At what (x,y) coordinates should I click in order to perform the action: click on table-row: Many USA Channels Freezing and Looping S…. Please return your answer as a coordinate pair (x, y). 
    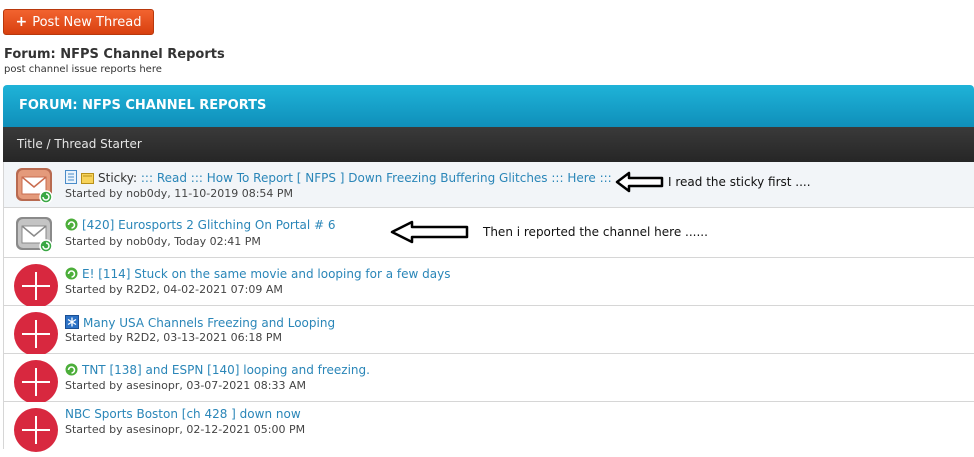
    Looking at the image, I should click on (488, 331).